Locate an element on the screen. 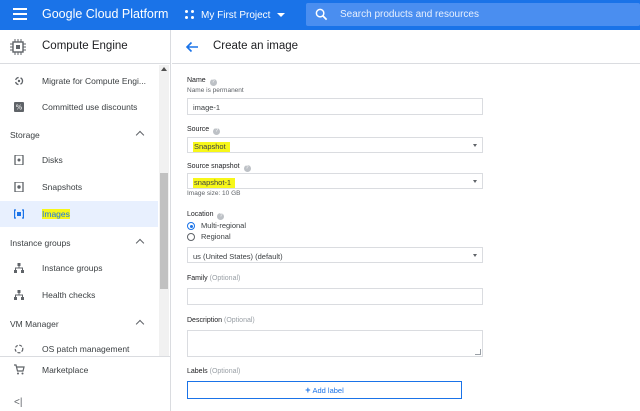 This screenshot has height=411, width=640. add-label-button: + Add label is located at coordinates (324, 390).